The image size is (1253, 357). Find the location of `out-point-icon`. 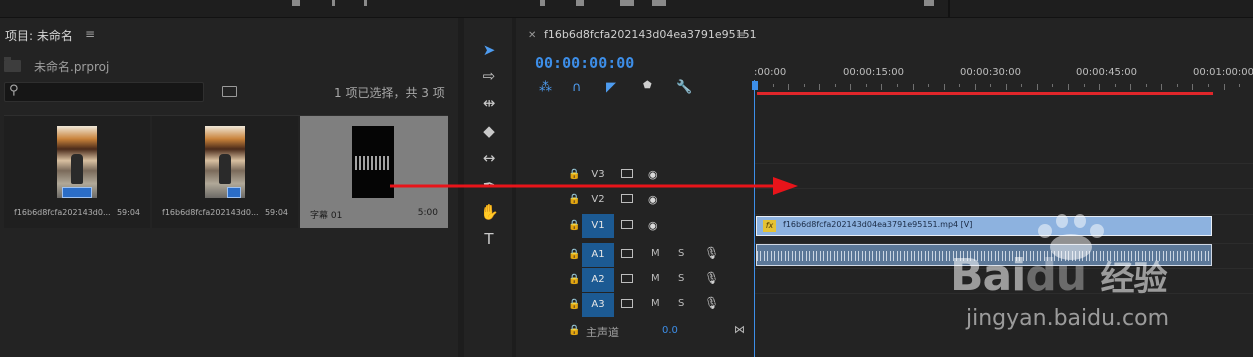

out-point-icon is located at coordinates (365, 3).